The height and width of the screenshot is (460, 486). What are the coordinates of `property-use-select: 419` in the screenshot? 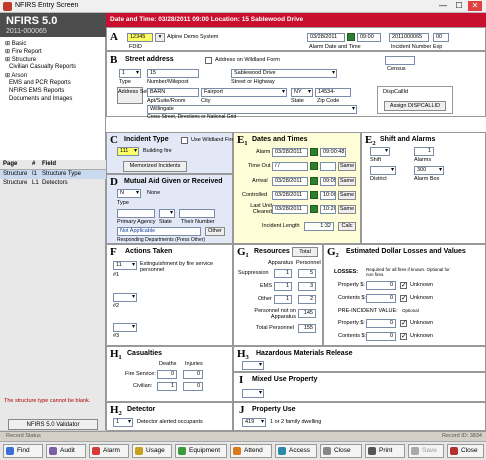 It's located at (254, 422).